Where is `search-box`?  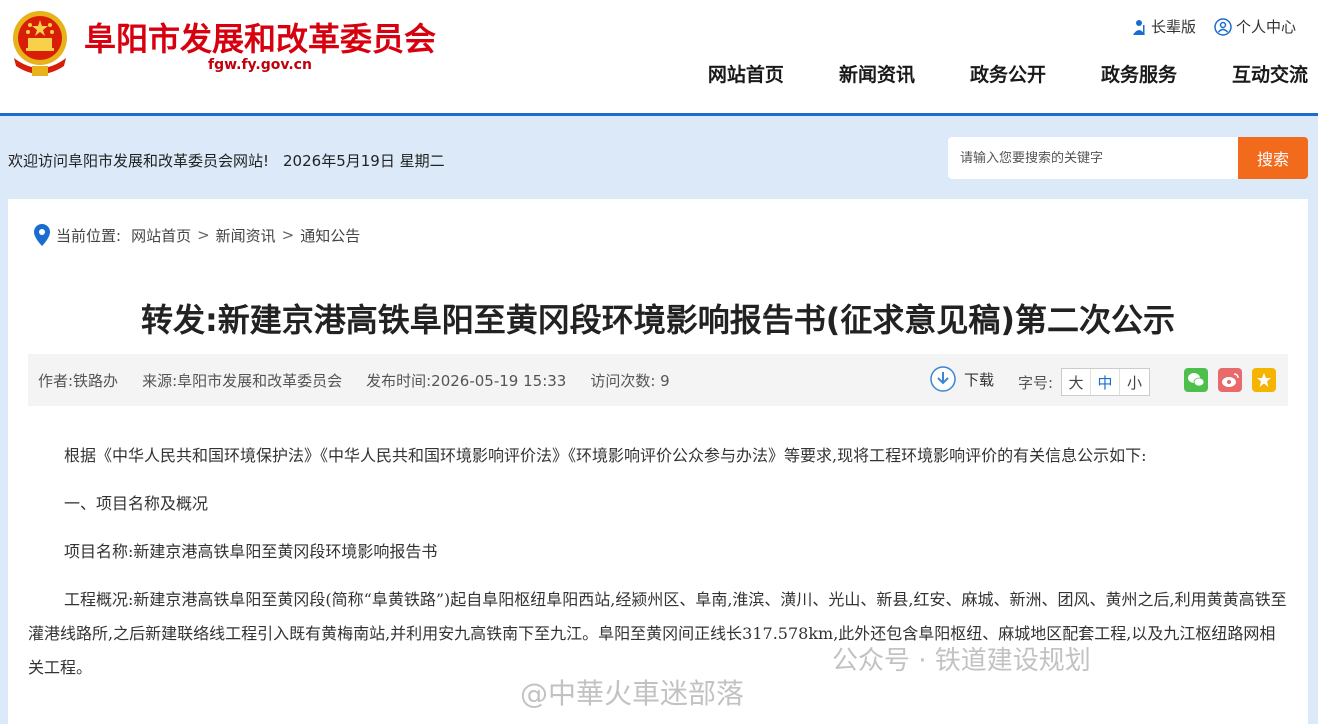
search-box is located at coordinates (1093, 158).